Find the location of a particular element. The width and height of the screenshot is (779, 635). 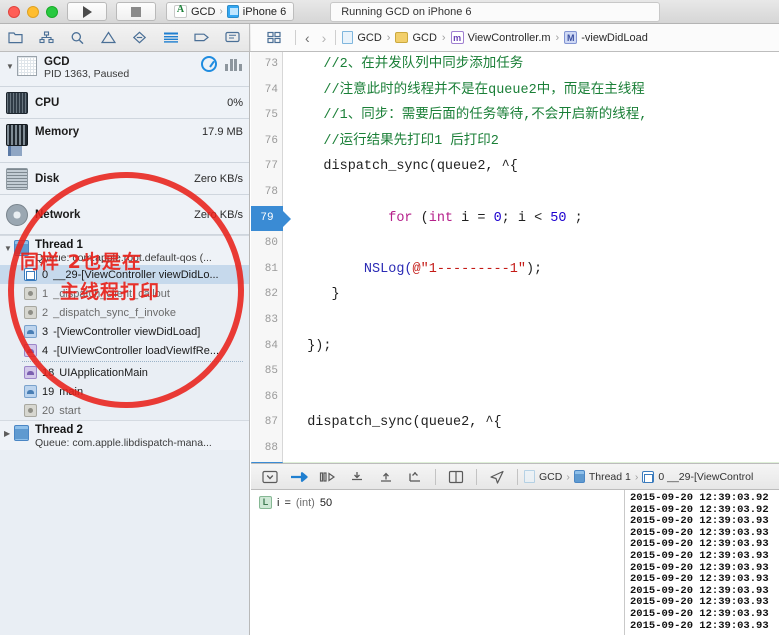

code-line: 73 //2、在并发队列中同步添加任务 is located at coordinates (515, 65).